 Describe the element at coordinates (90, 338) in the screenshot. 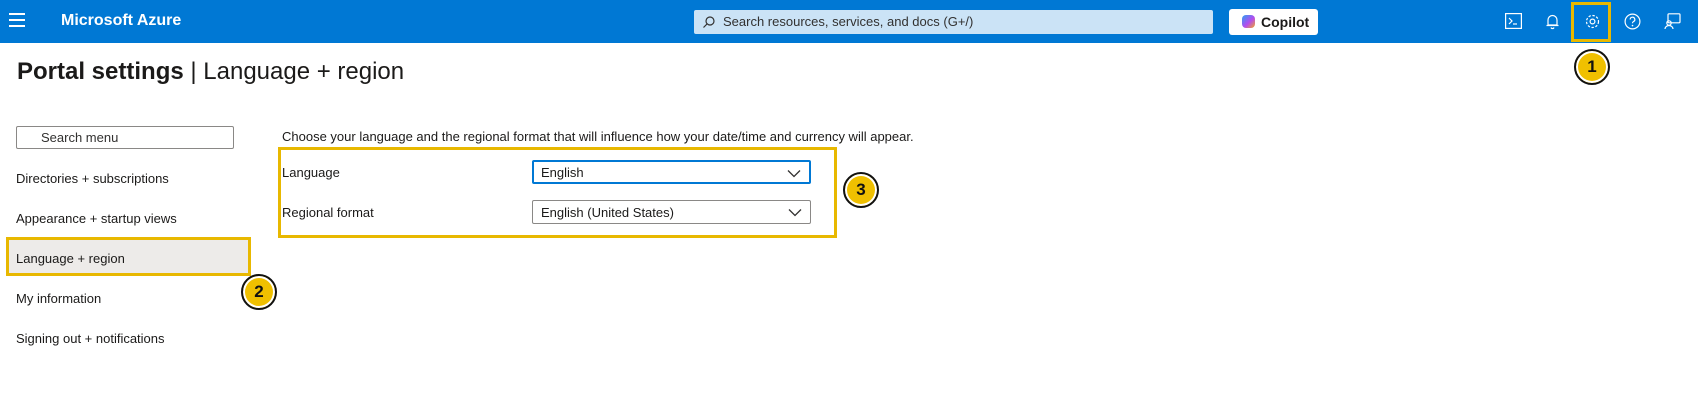

I see `sidebar-item-signing-out-notifications: Signing out + notifications` at that location.